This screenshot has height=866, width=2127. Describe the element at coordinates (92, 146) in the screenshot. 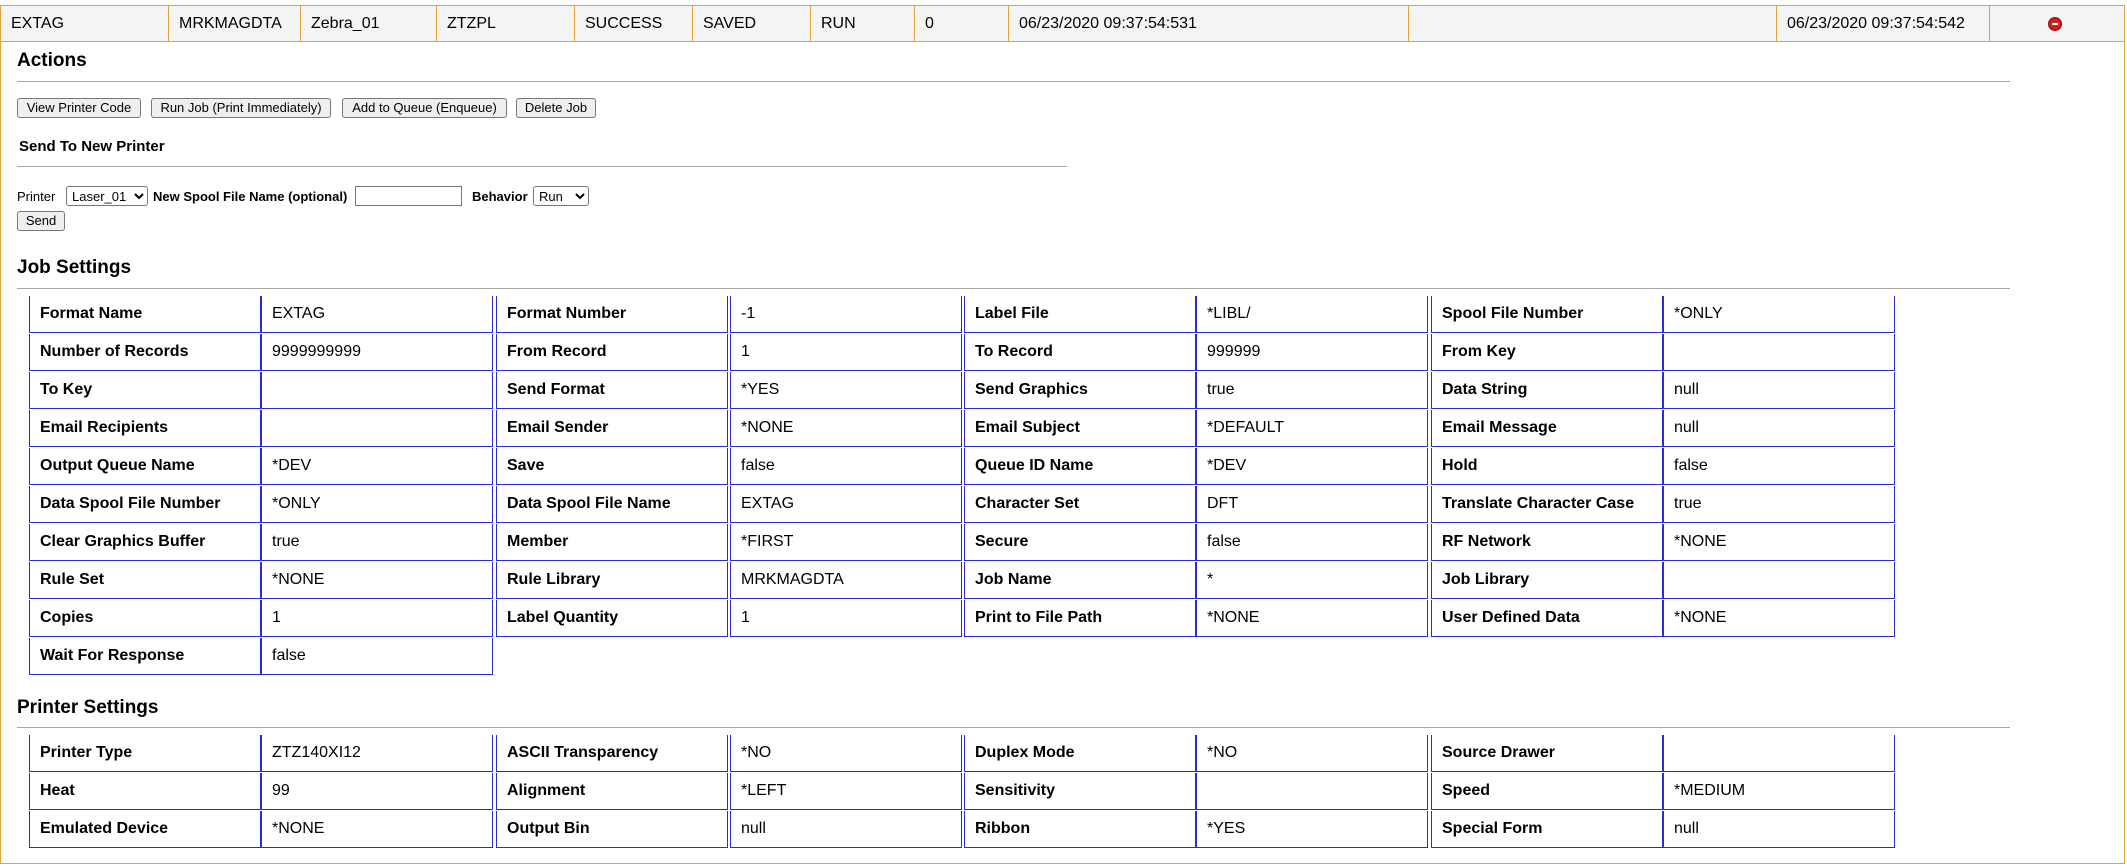

I see `send-to-printer-title: Send To New Printer` at that location.